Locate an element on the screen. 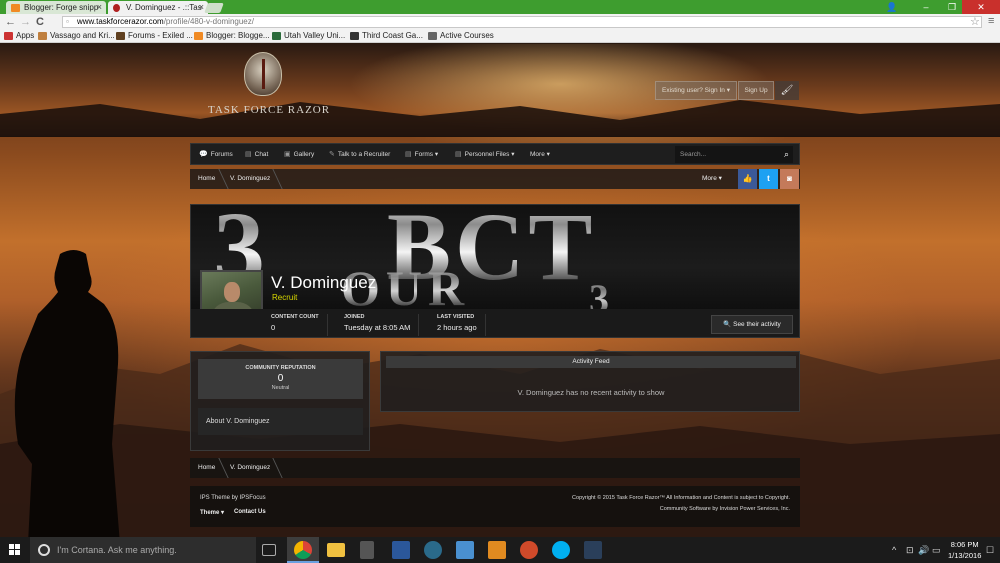 The image size is (1000, 563). sign-in-button: Existing user? Sign In ▾ is located at coordinates (696, 90).